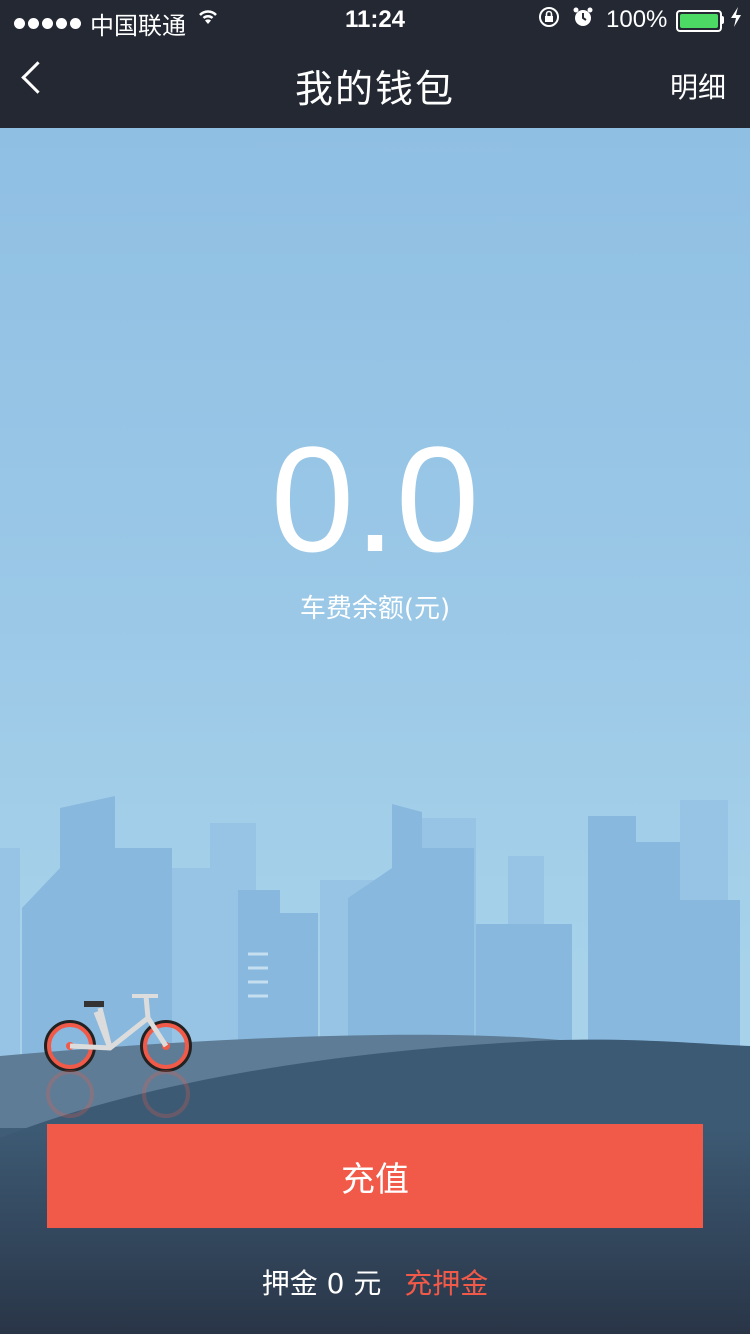 This screenshot has width=750, height=1334. I want to click on battery-icon, so click(699, 21).